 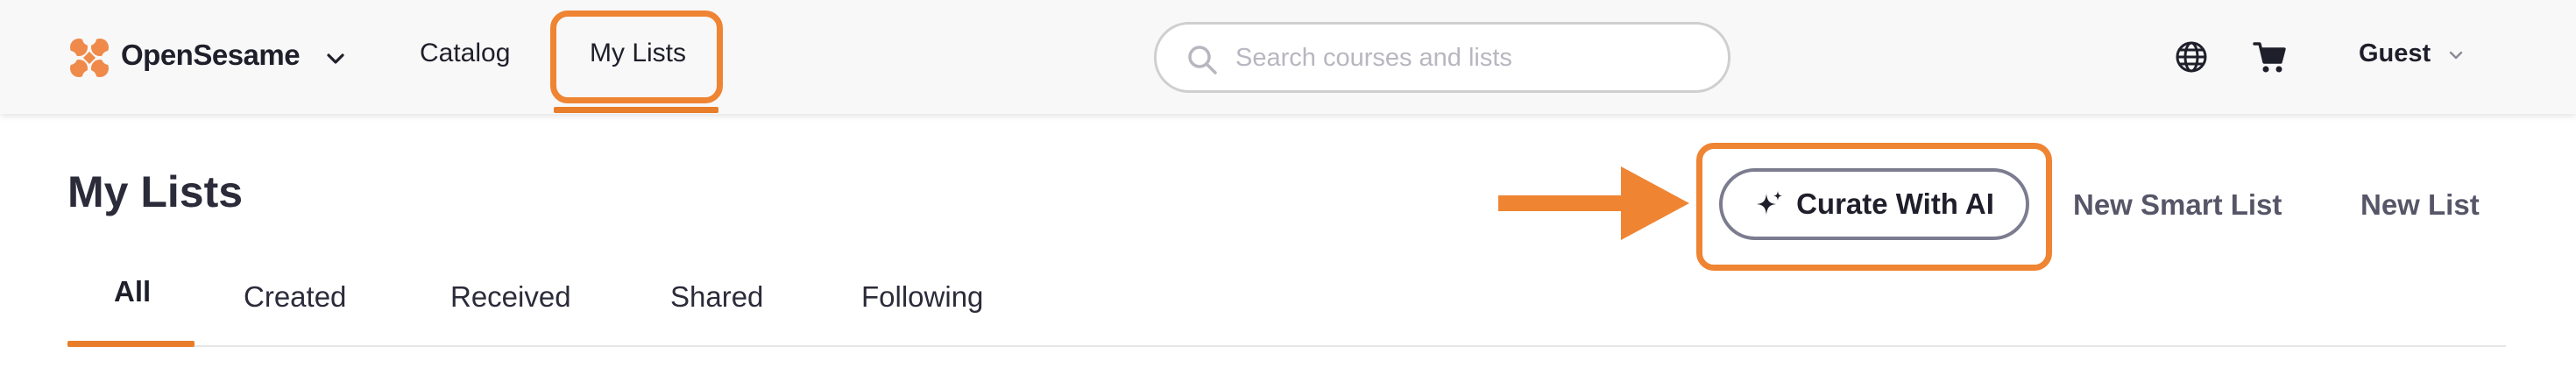 What do you see at coordinates (1202, 60) in the screenshot?
I see `search-icon` at bounding box center [1202, 60].